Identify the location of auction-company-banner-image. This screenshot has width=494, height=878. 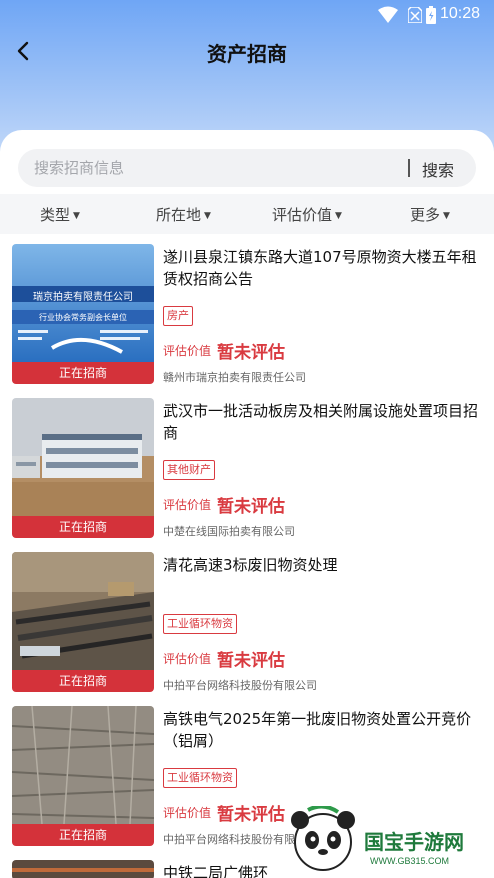
(83, 303).